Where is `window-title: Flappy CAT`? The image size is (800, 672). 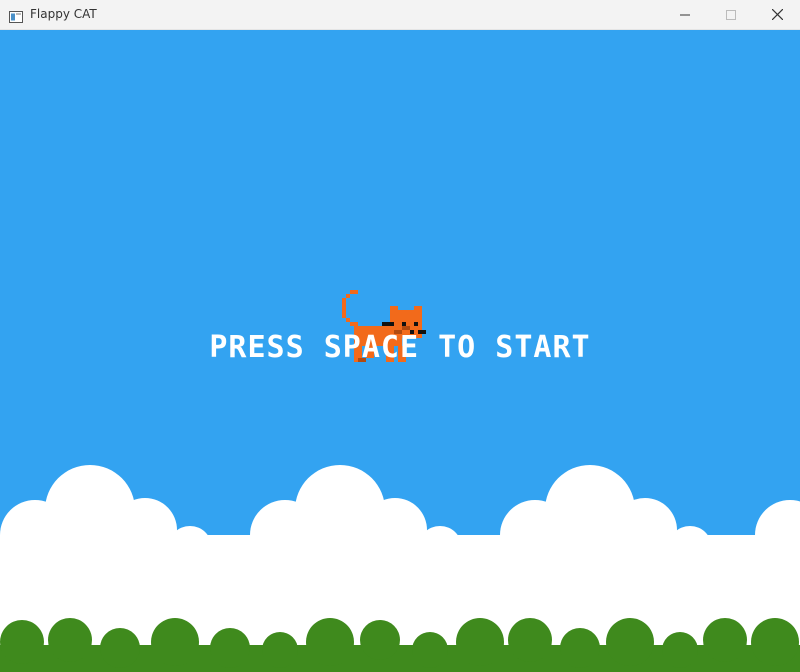
window-title: Flappy CAT is located at coordinates (63, 14).